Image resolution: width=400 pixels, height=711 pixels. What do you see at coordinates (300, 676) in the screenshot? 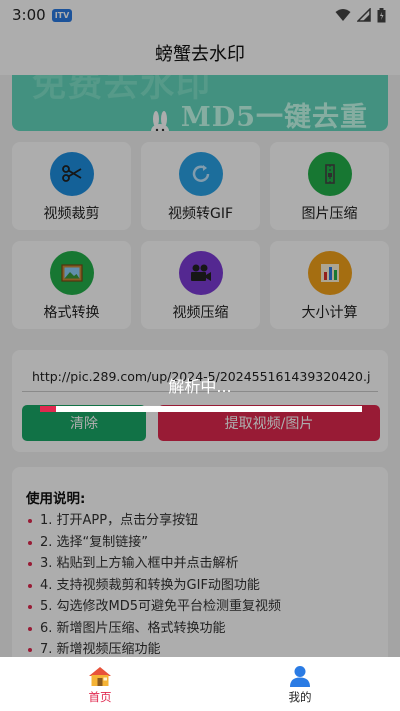
I see `user-icon` at bounding box center [300, 676].